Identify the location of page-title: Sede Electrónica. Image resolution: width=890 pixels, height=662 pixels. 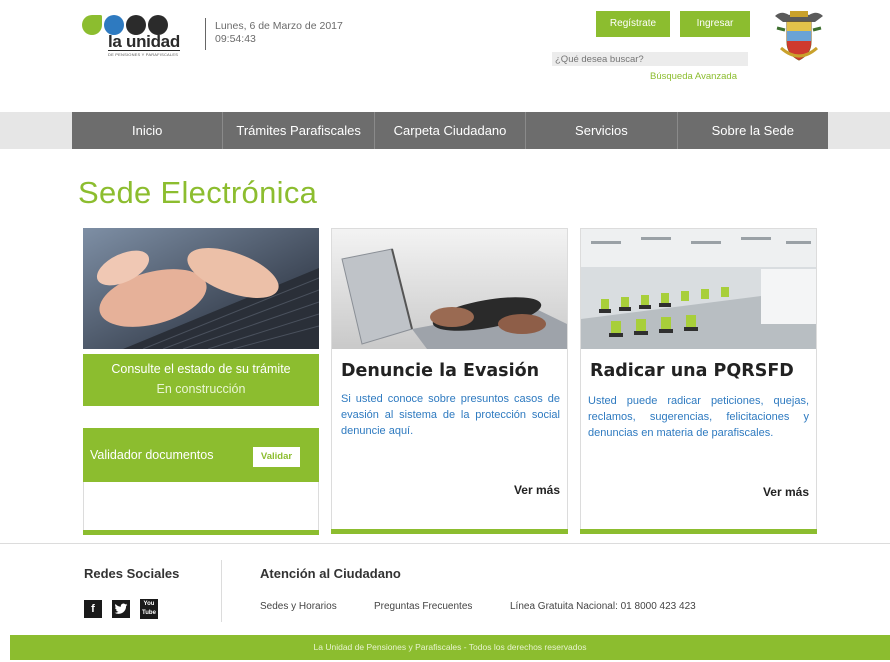
(198, 192).